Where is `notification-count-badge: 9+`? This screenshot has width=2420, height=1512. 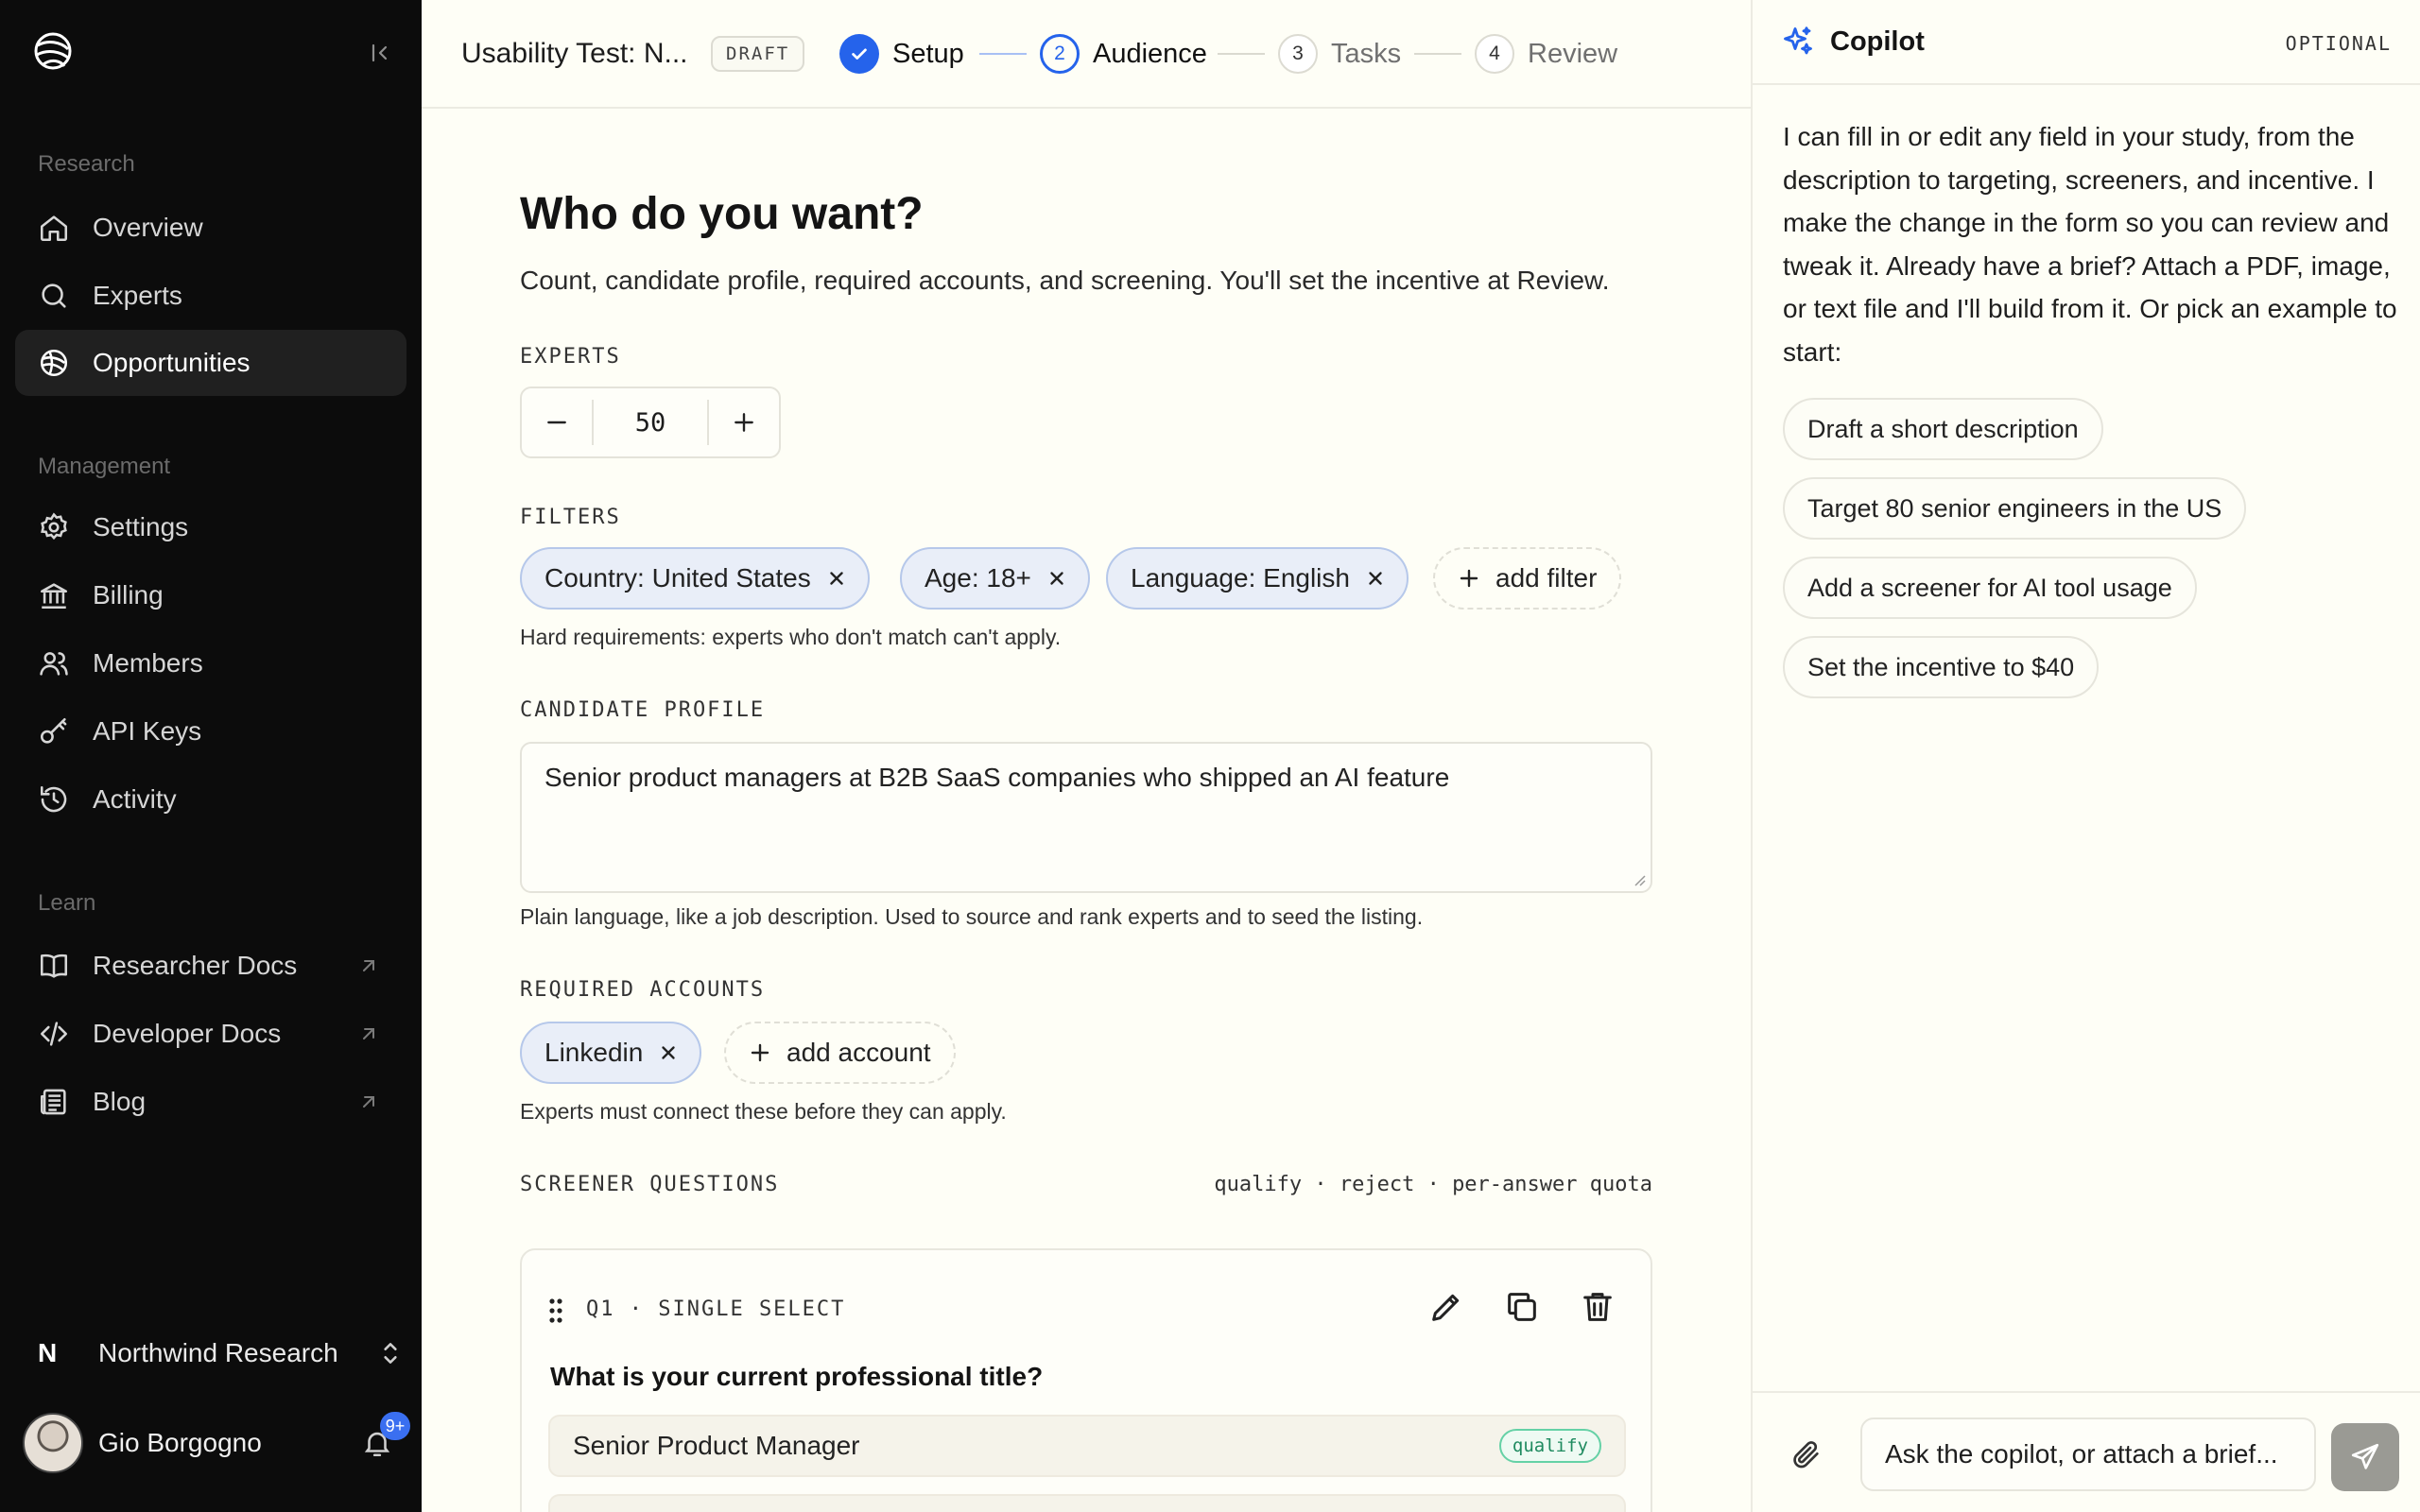 notification-count-badge: 9+ is located at coordinates (395, 1426).